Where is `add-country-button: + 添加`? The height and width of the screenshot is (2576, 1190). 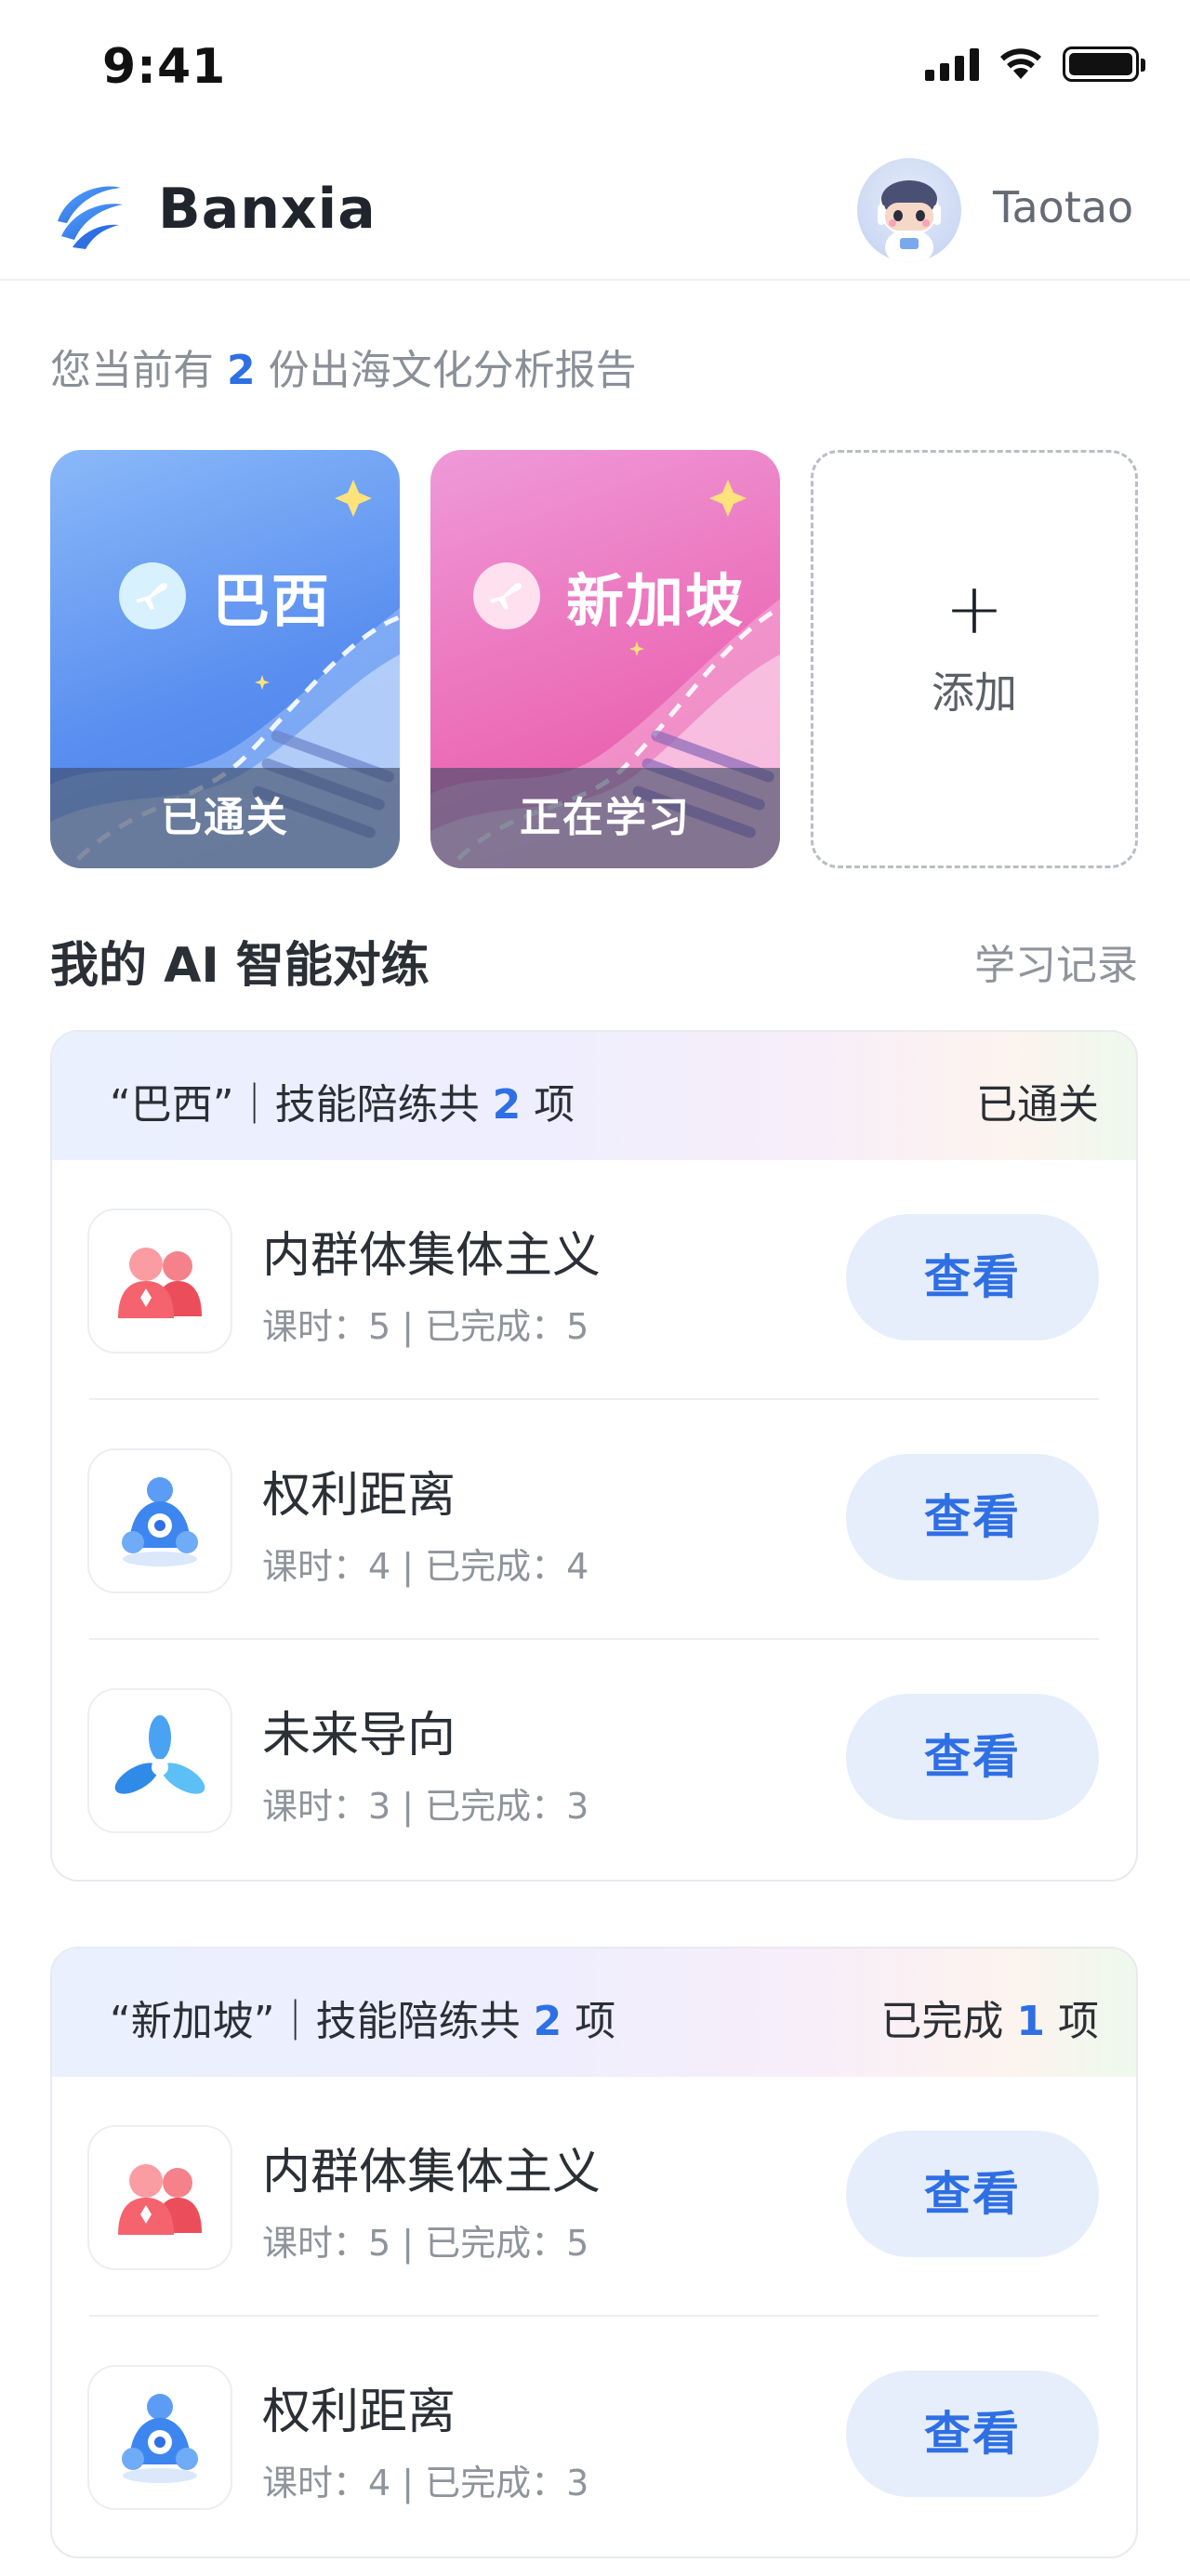
add-country-button: + 添加 is located at coordinates (974, 659).